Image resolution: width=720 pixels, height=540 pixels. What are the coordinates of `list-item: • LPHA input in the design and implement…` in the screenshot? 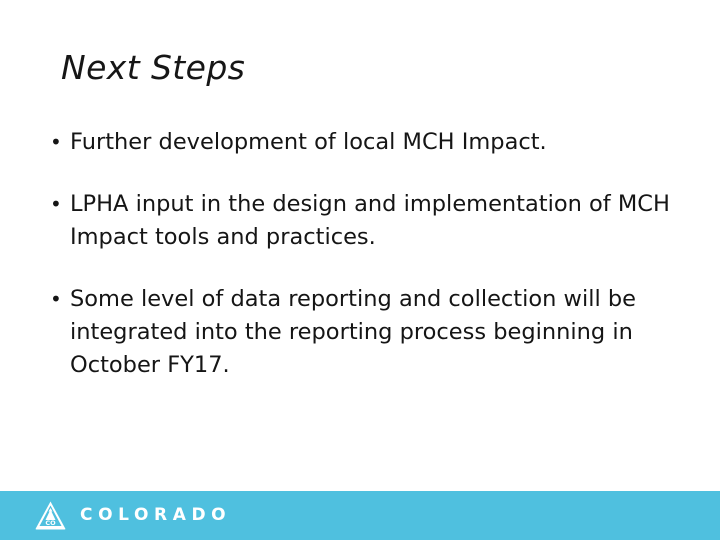 It's located at (360, 221).